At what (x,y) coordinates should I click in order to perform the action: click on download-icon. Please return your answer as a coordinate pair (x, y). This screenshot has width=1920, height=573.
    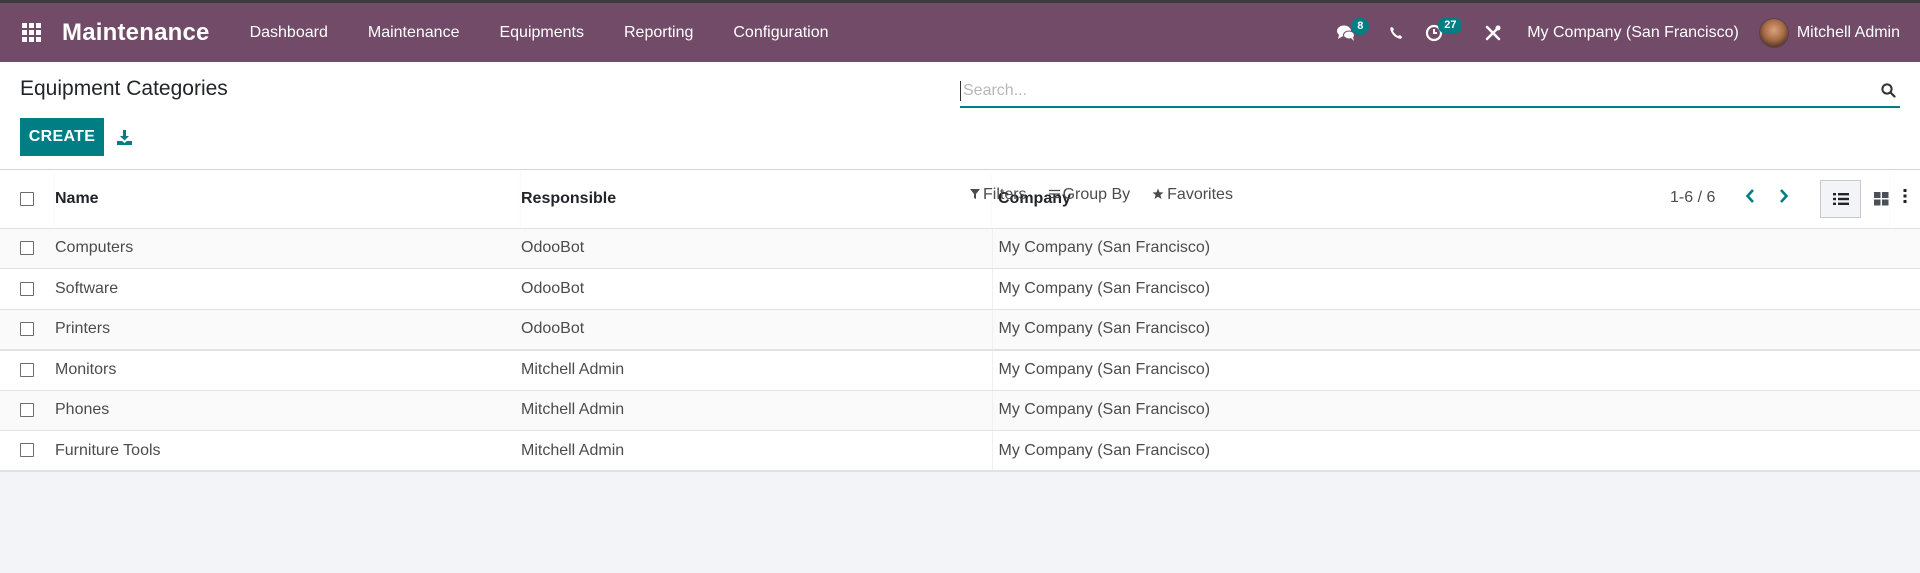
    Looking at the image, I should click on (124, 137).